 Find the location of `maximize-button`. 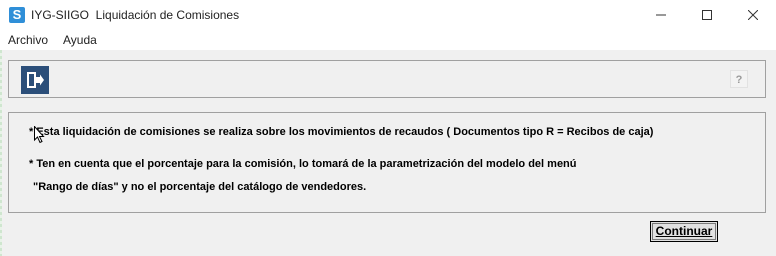

maximize-button is located at coordinates (707, 15).